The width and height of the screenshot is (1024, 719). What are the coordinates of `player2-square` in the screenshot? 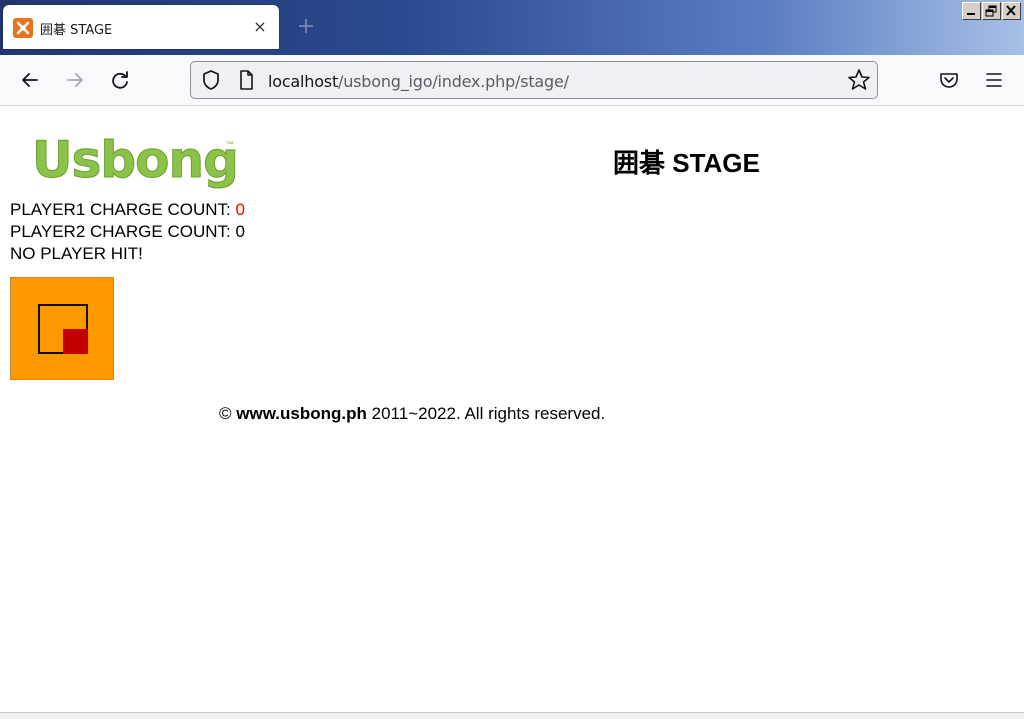 It's located at (75, 341).